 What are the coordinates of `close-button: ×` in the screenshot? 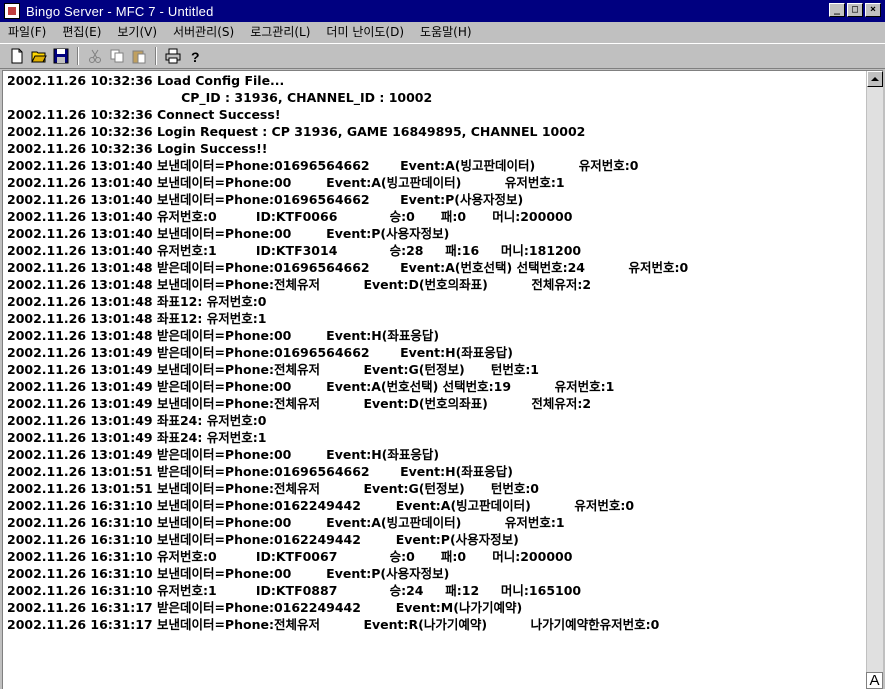 It's located at (873, 10).